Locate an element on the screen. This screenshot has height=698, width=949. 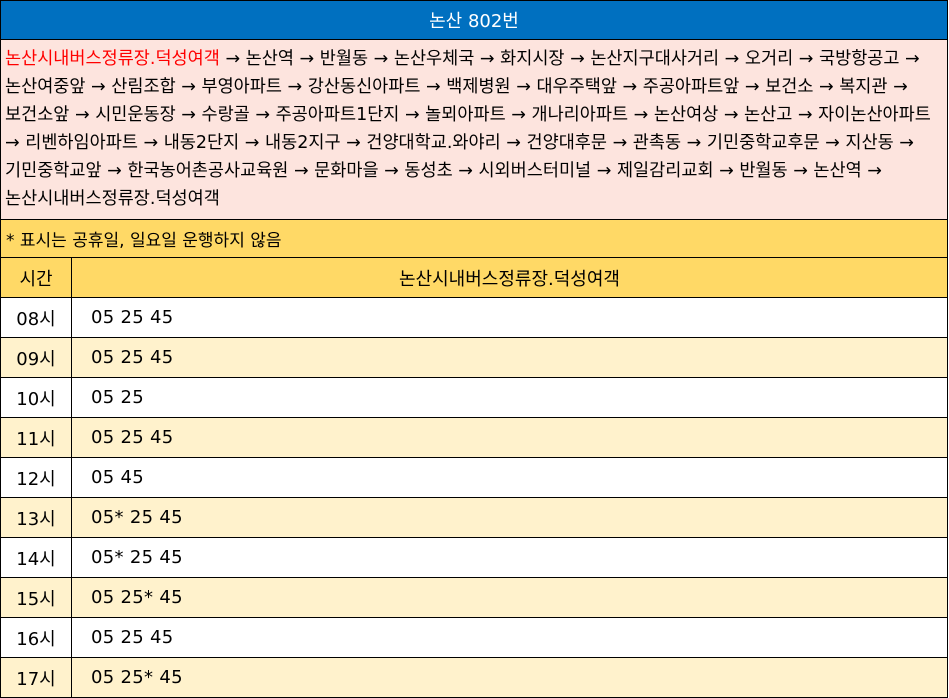
hour-cell: 11시 is located at coordinates (36, 437).